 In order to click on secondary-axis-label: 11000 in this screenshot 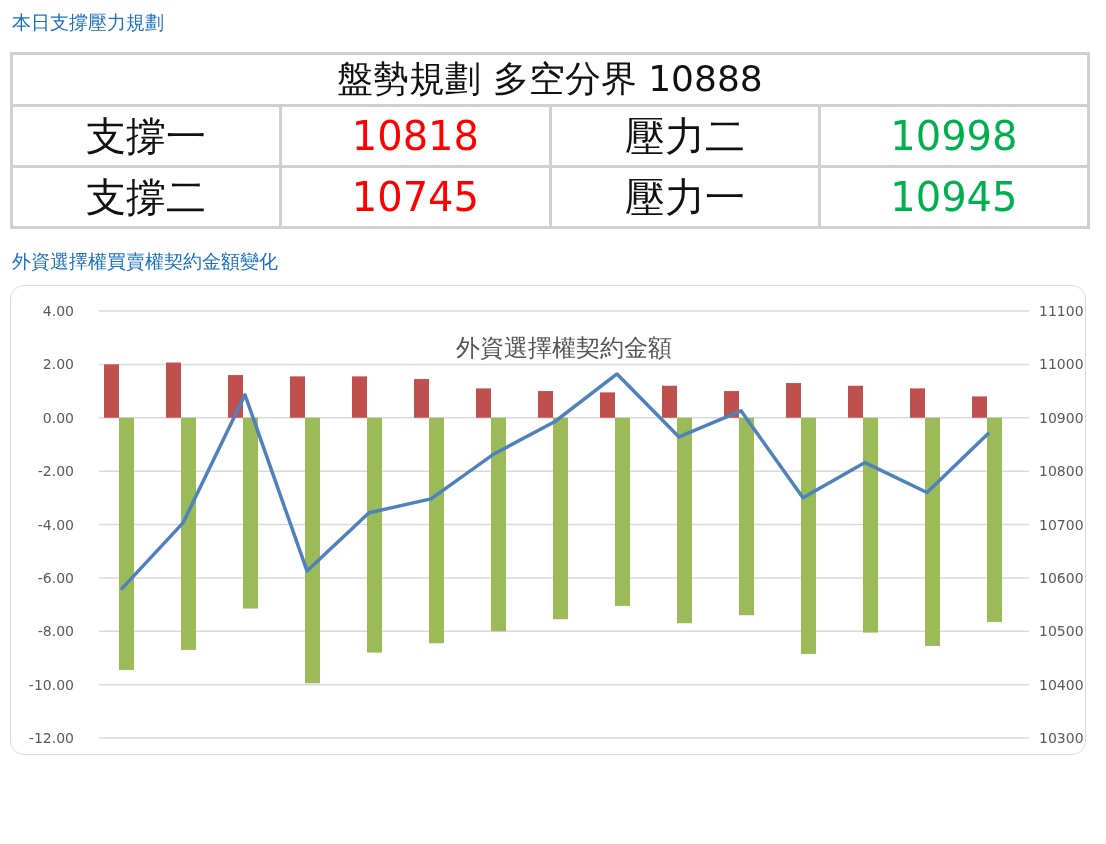, I will do `click(1061, 364)`.